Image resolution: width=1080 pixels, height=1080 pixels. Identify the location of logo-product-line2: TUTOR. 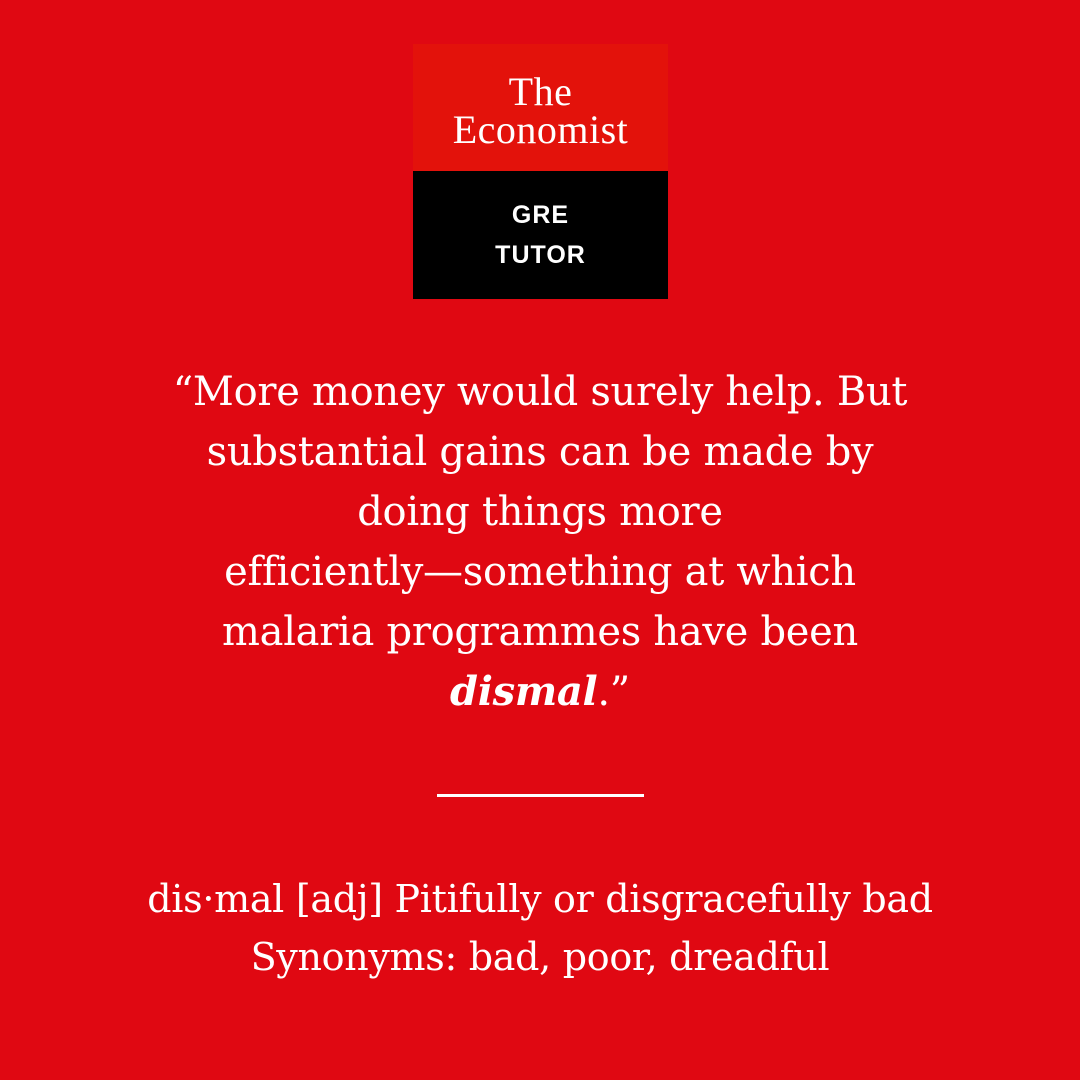
(540, 255).